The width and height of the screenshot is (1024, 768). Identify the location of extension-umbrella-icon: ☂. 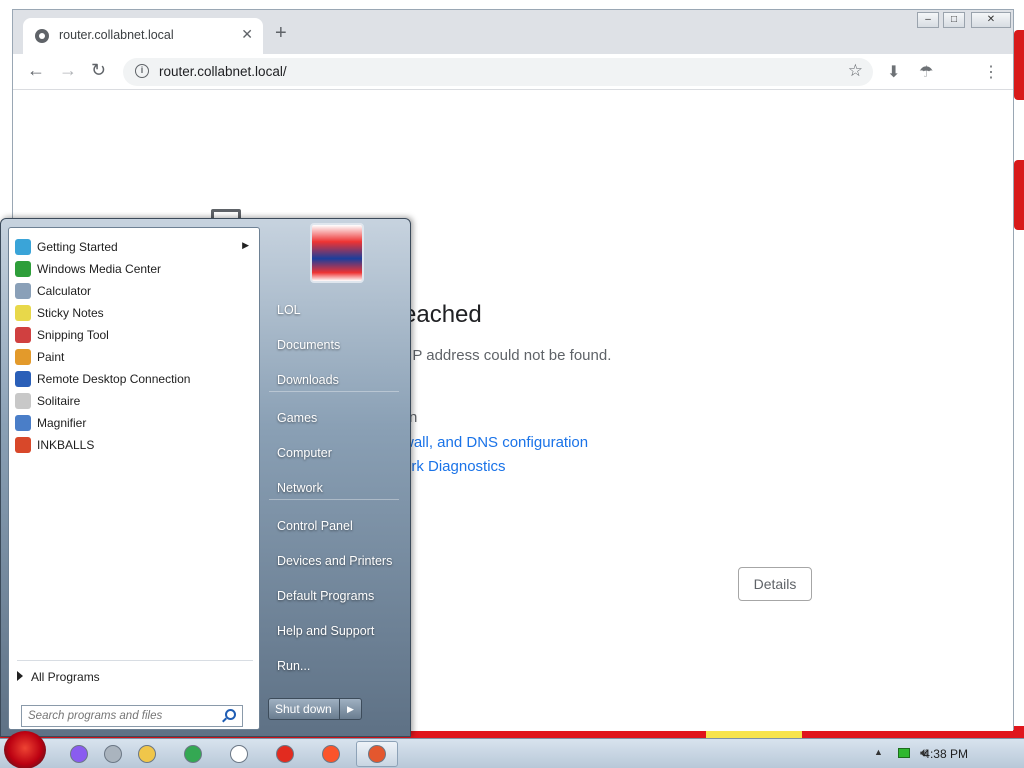
(926, 72).